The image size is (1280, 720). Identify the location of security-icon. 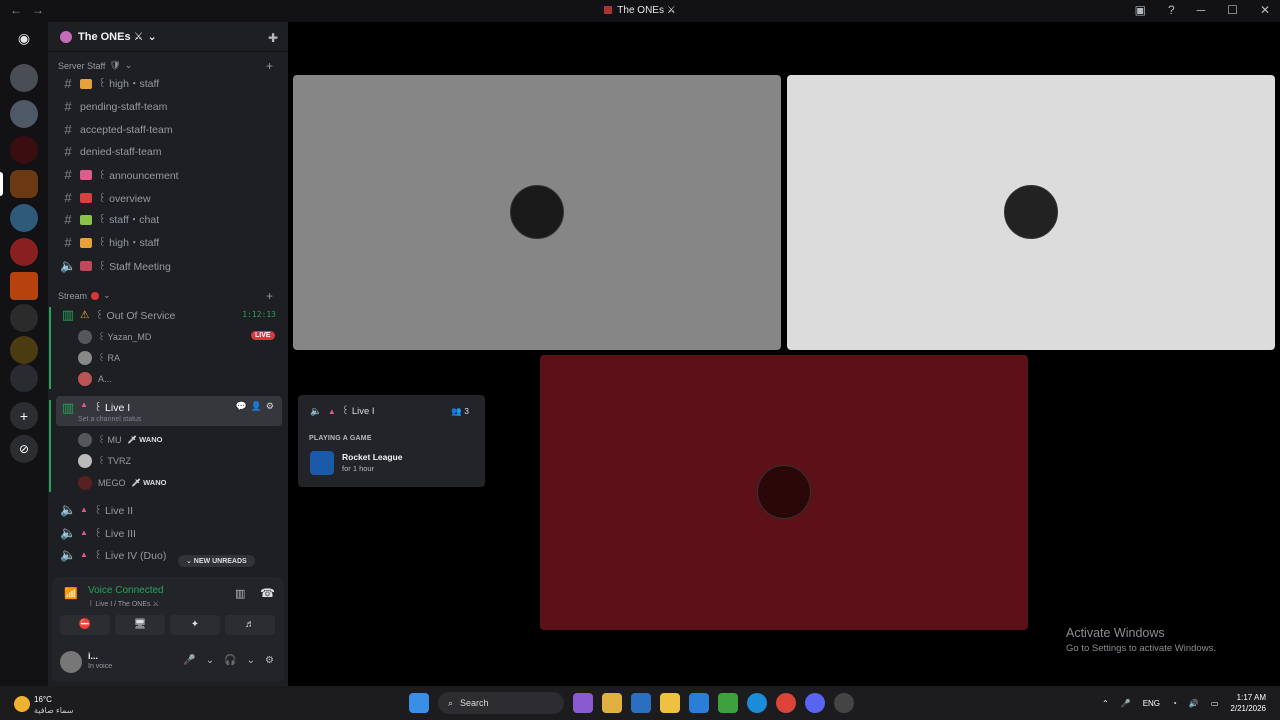
(641, 703).